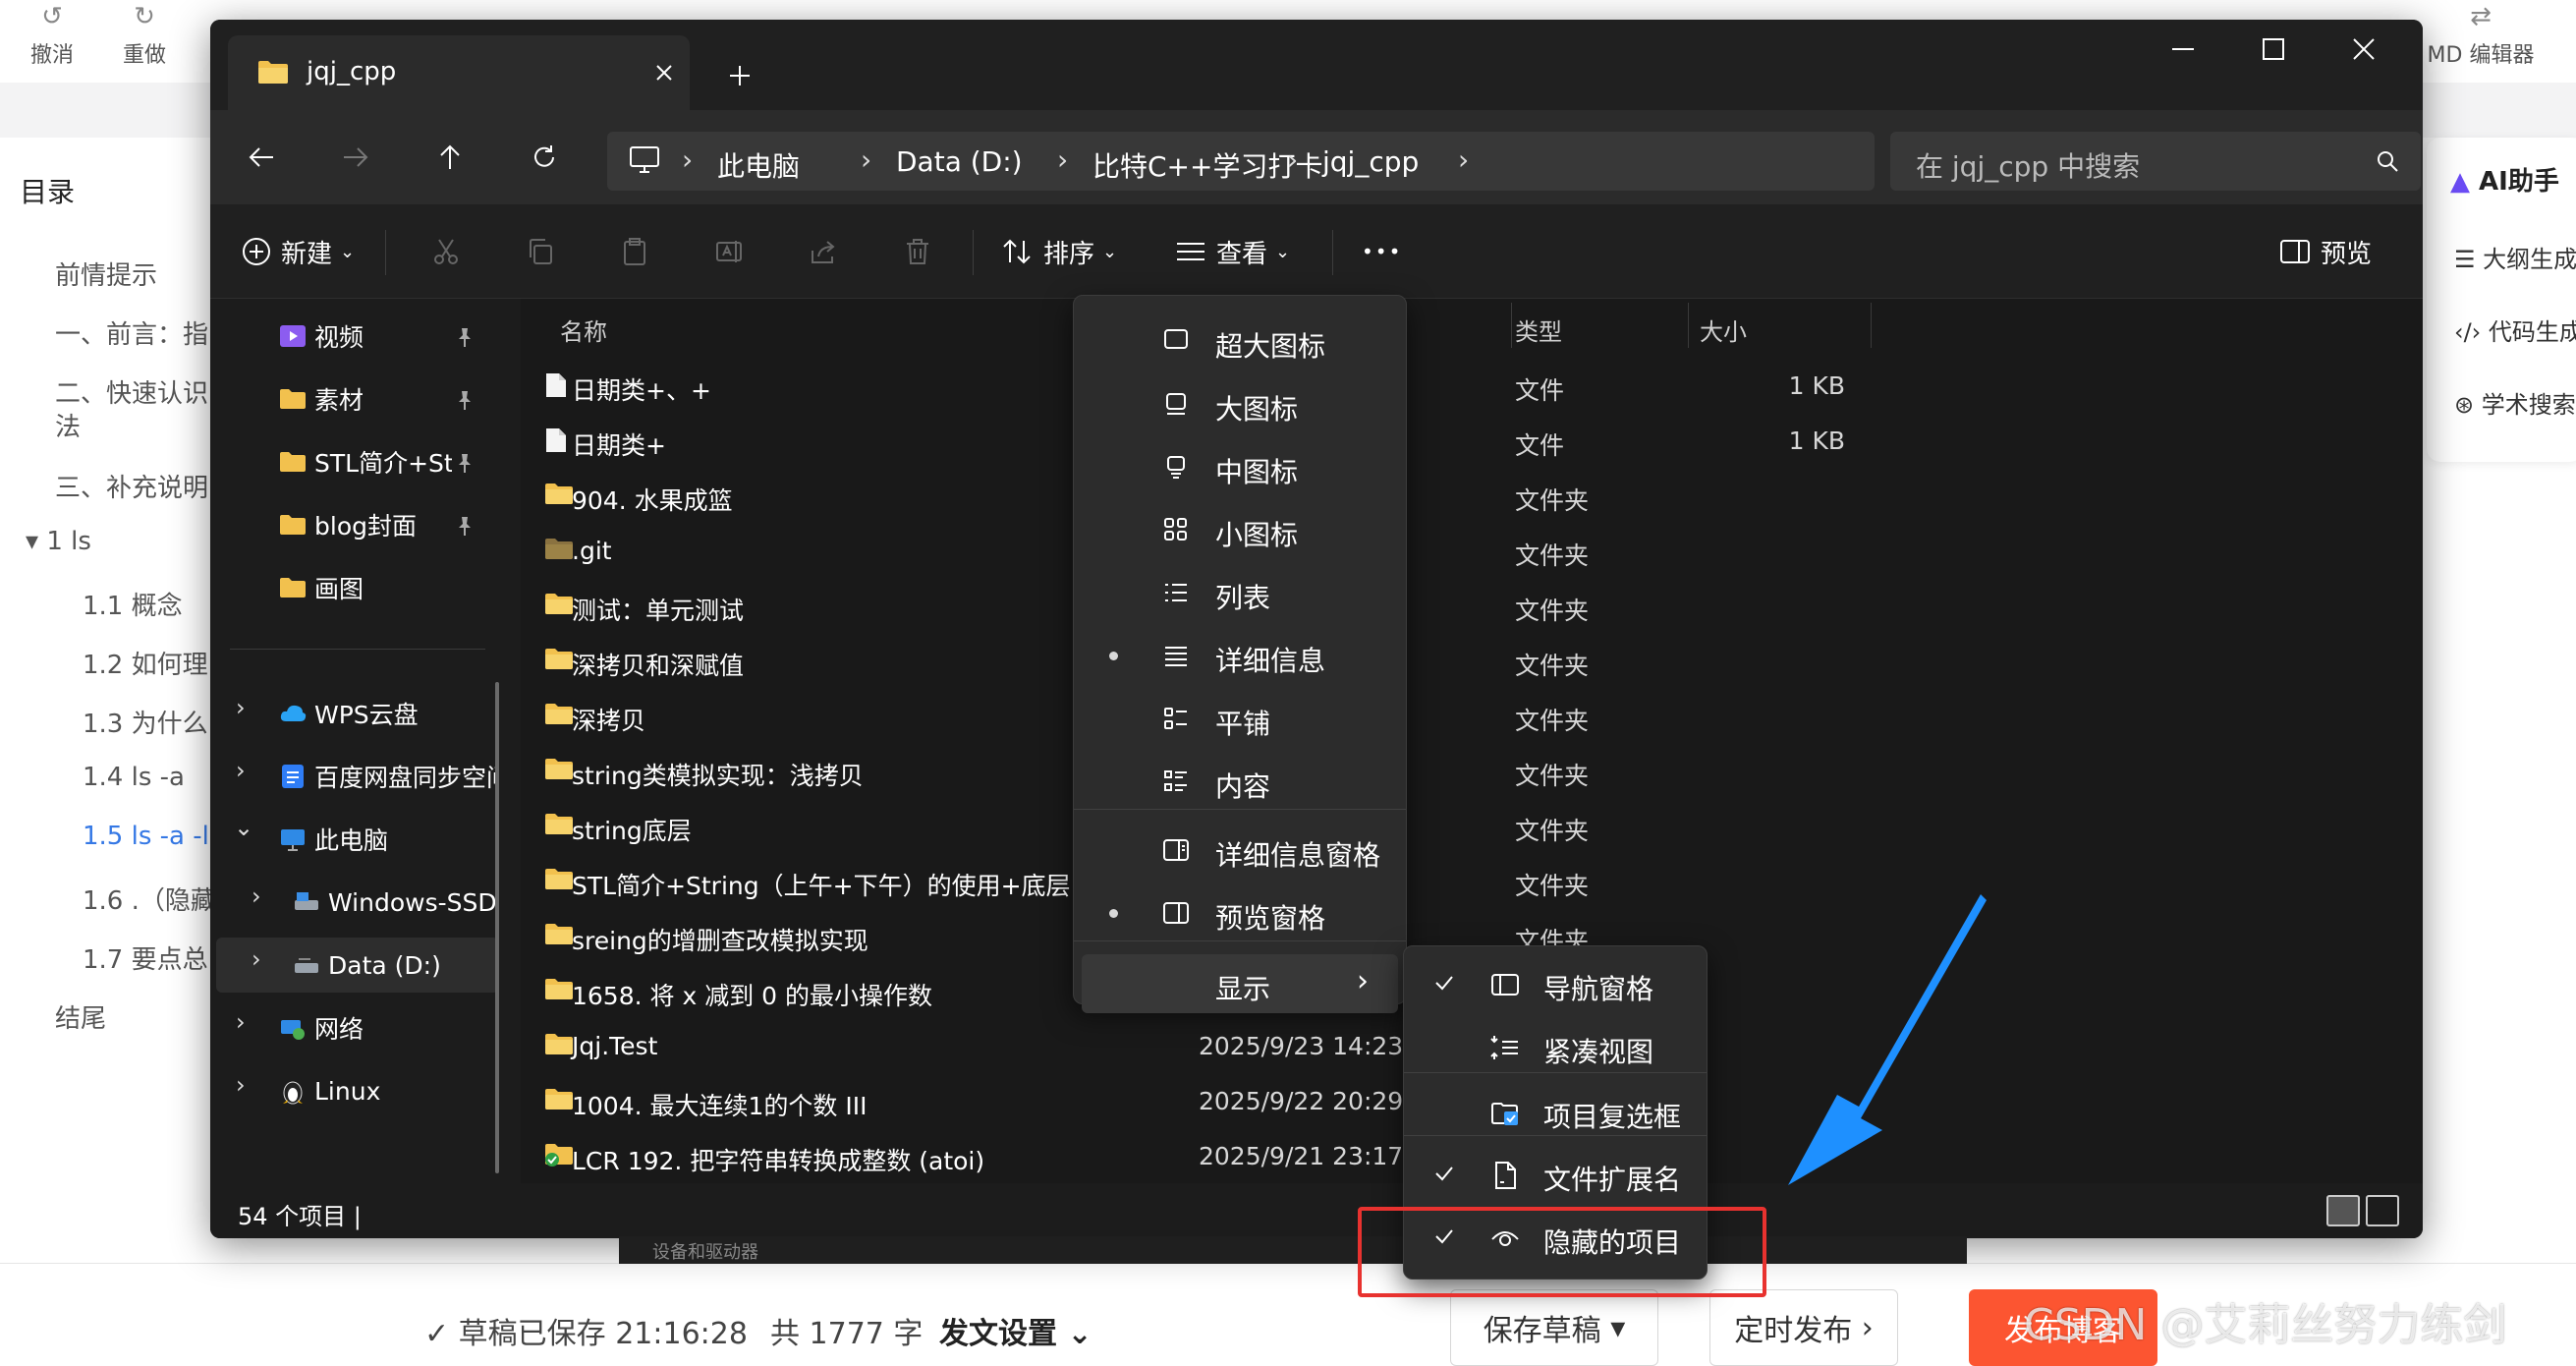 The height and width of the screenshot is (1366, 2576). Describe the element at coordinates (145, 722) in the screenshot. I see `toc-item: 1.3 为什么` at that location.